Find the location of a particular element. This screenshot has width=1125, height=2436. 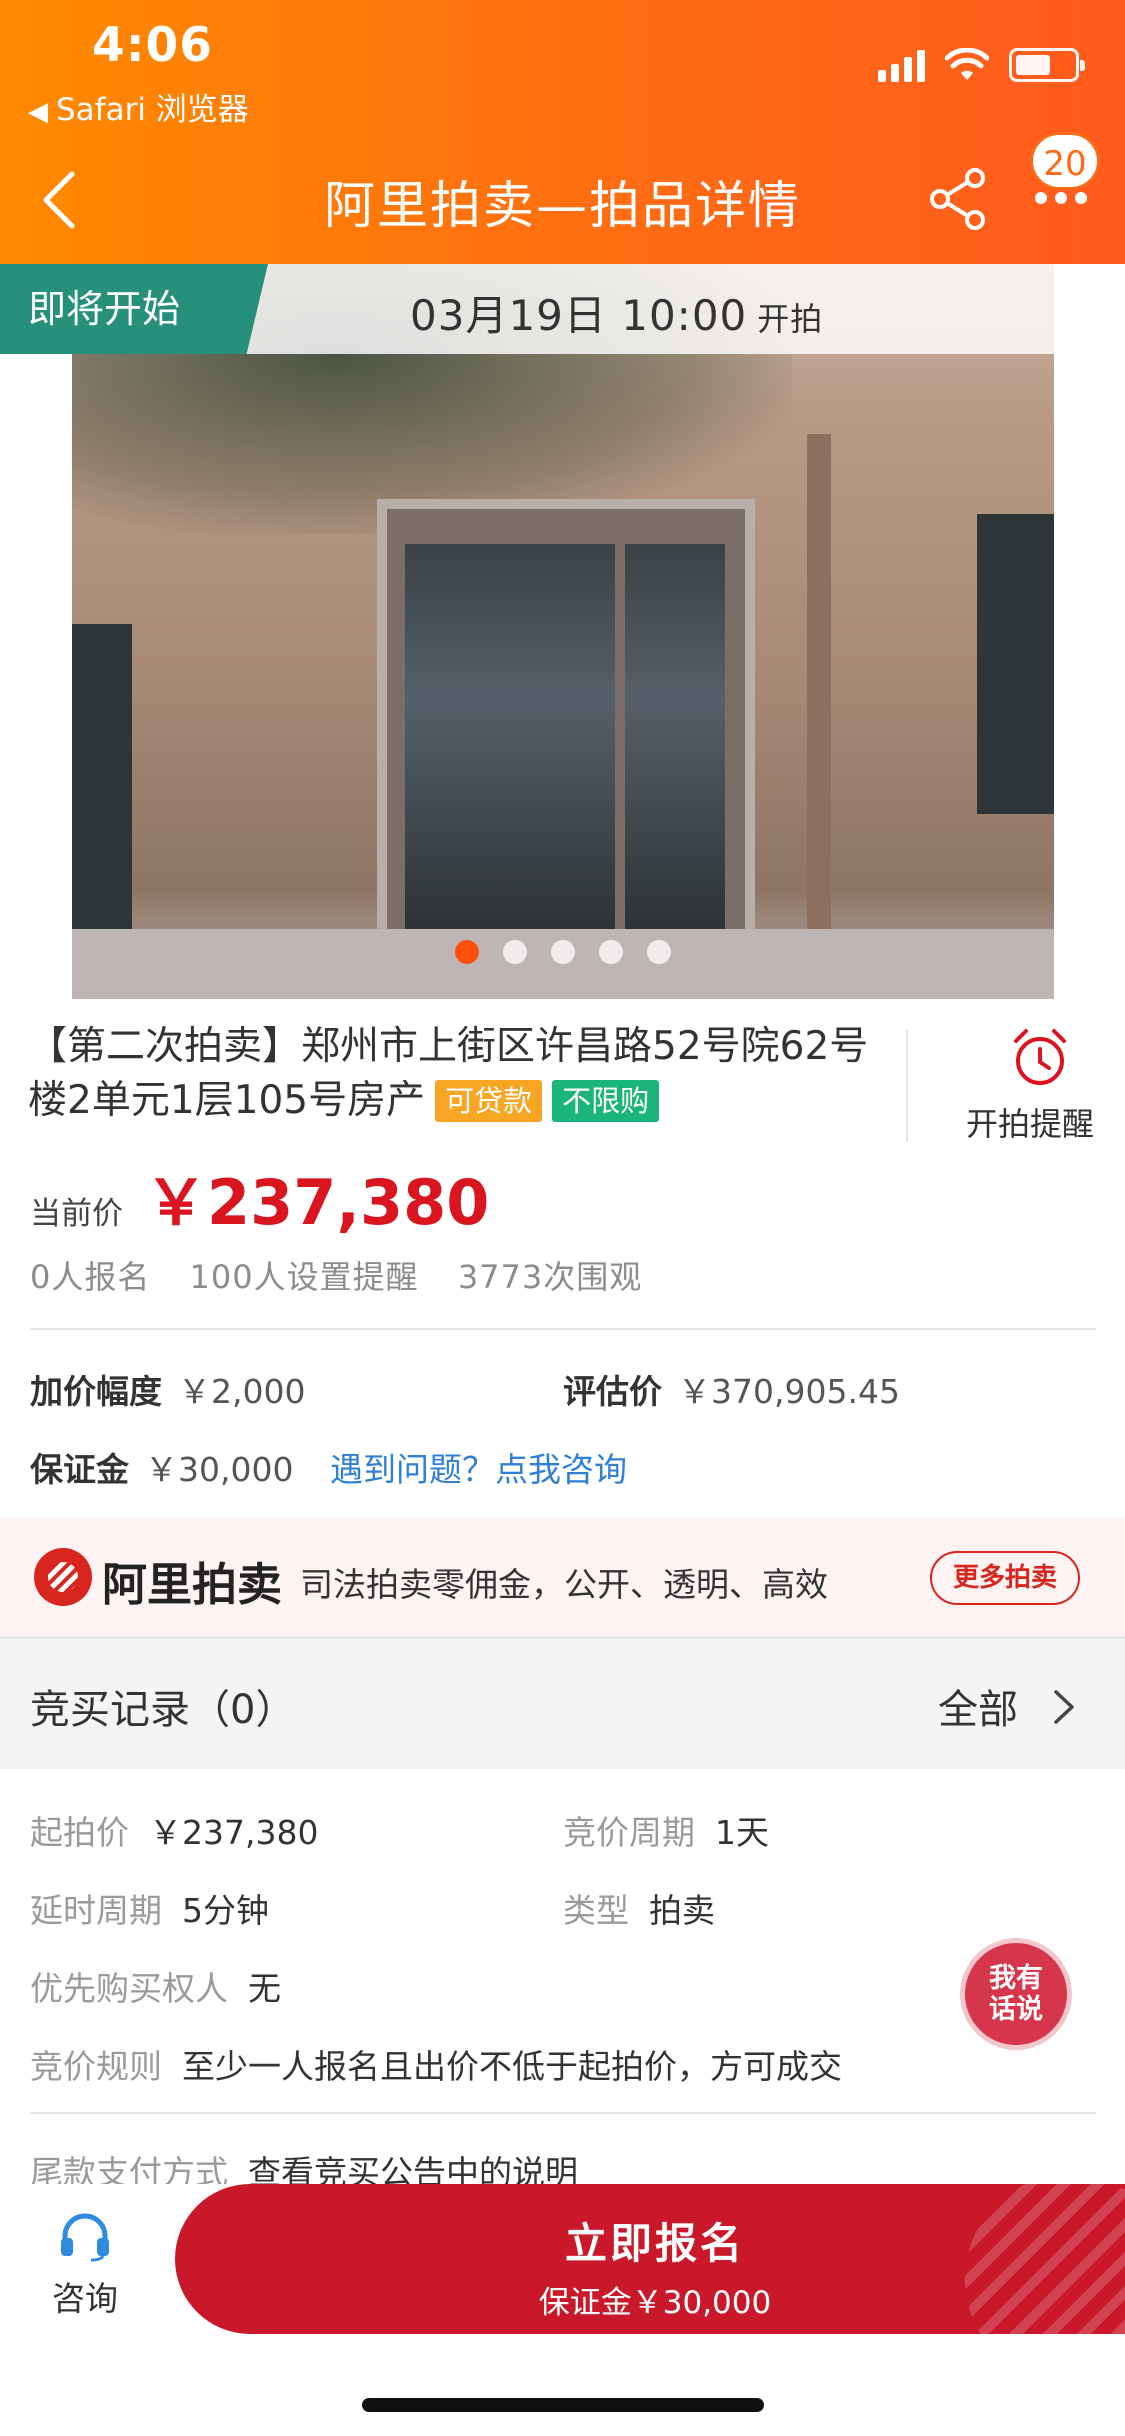

bid-records-title: 竞买记录（0） is located at coordinates (163, 1710).